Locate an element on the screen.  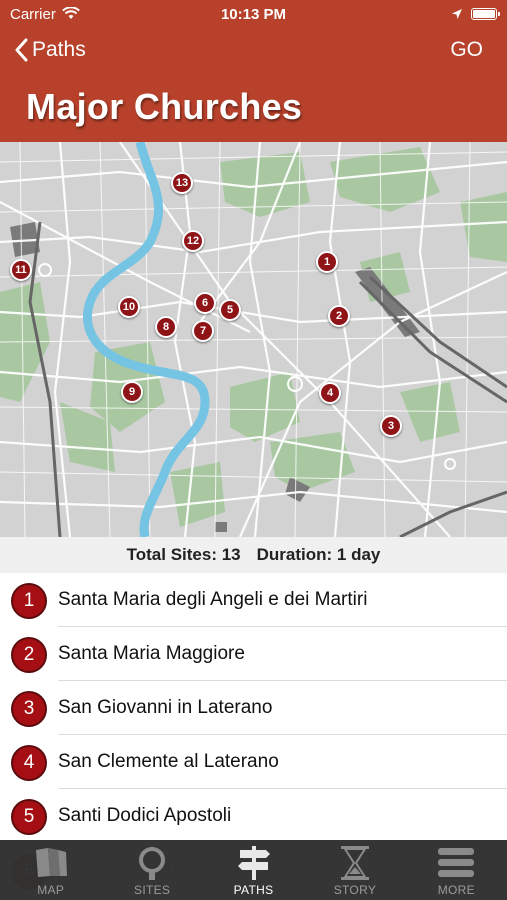
site-name: Santa Maria Maggiore is located at coordinates (151, 653).